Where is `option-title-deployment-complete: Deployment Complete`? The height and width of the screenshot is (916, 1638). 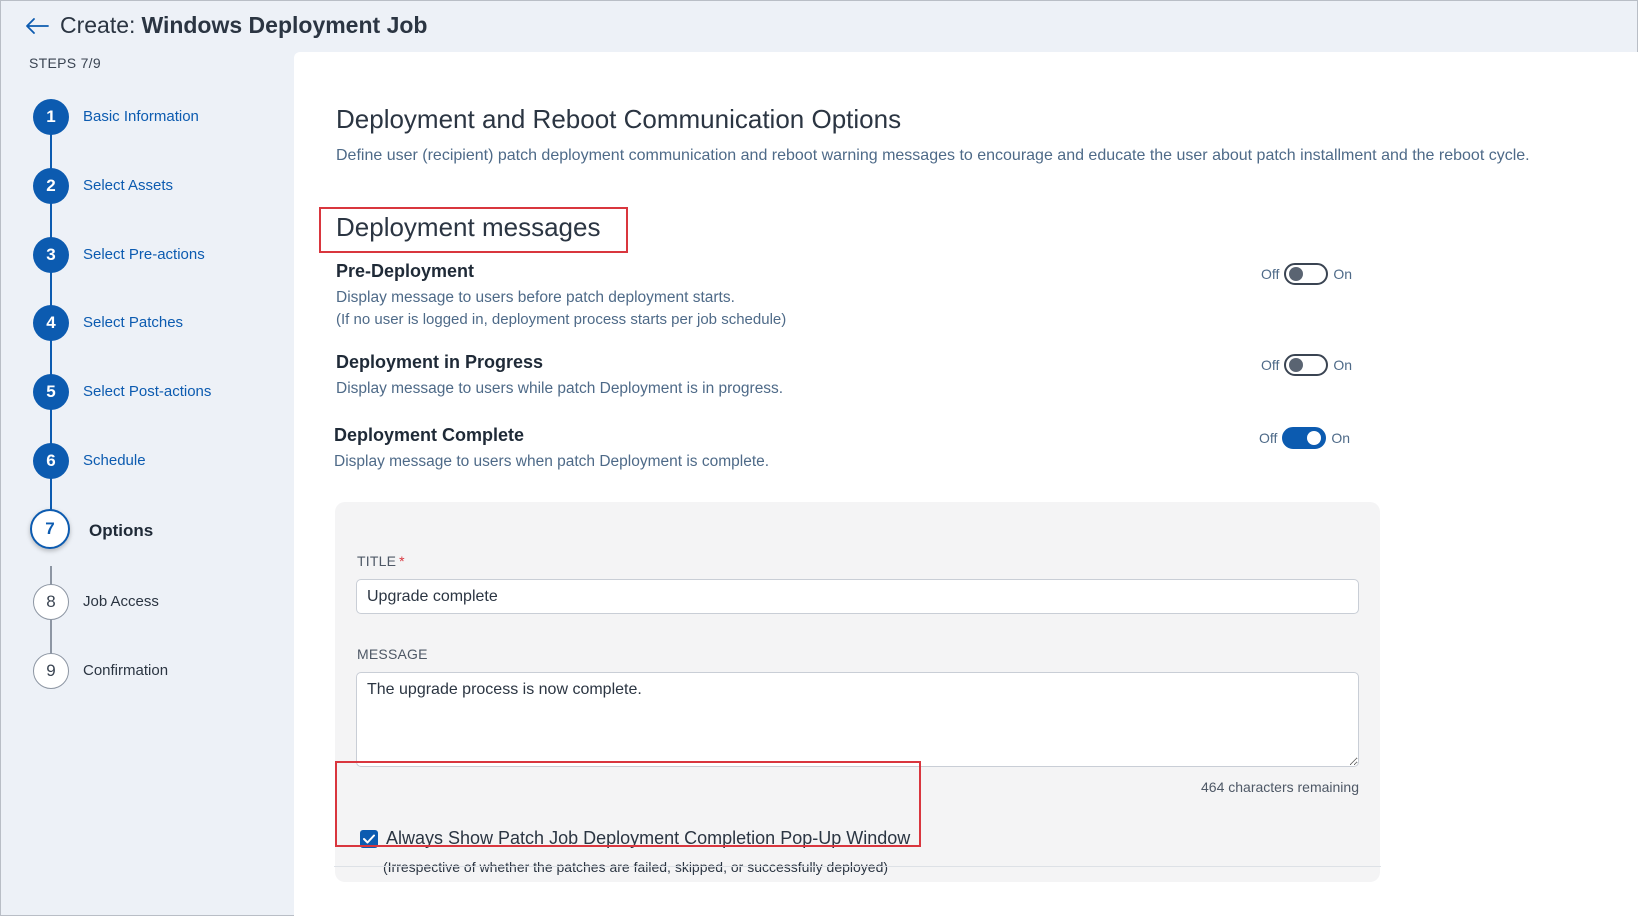
option-title-deployment-complete: Deployment Complete is located at coordinates (429, 435).